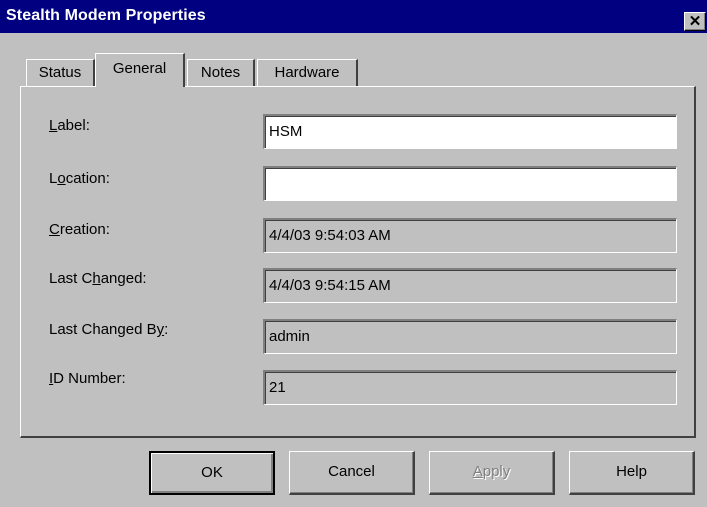  I want to click on last-changed-caption: Last Changed:, so click(98, 278).